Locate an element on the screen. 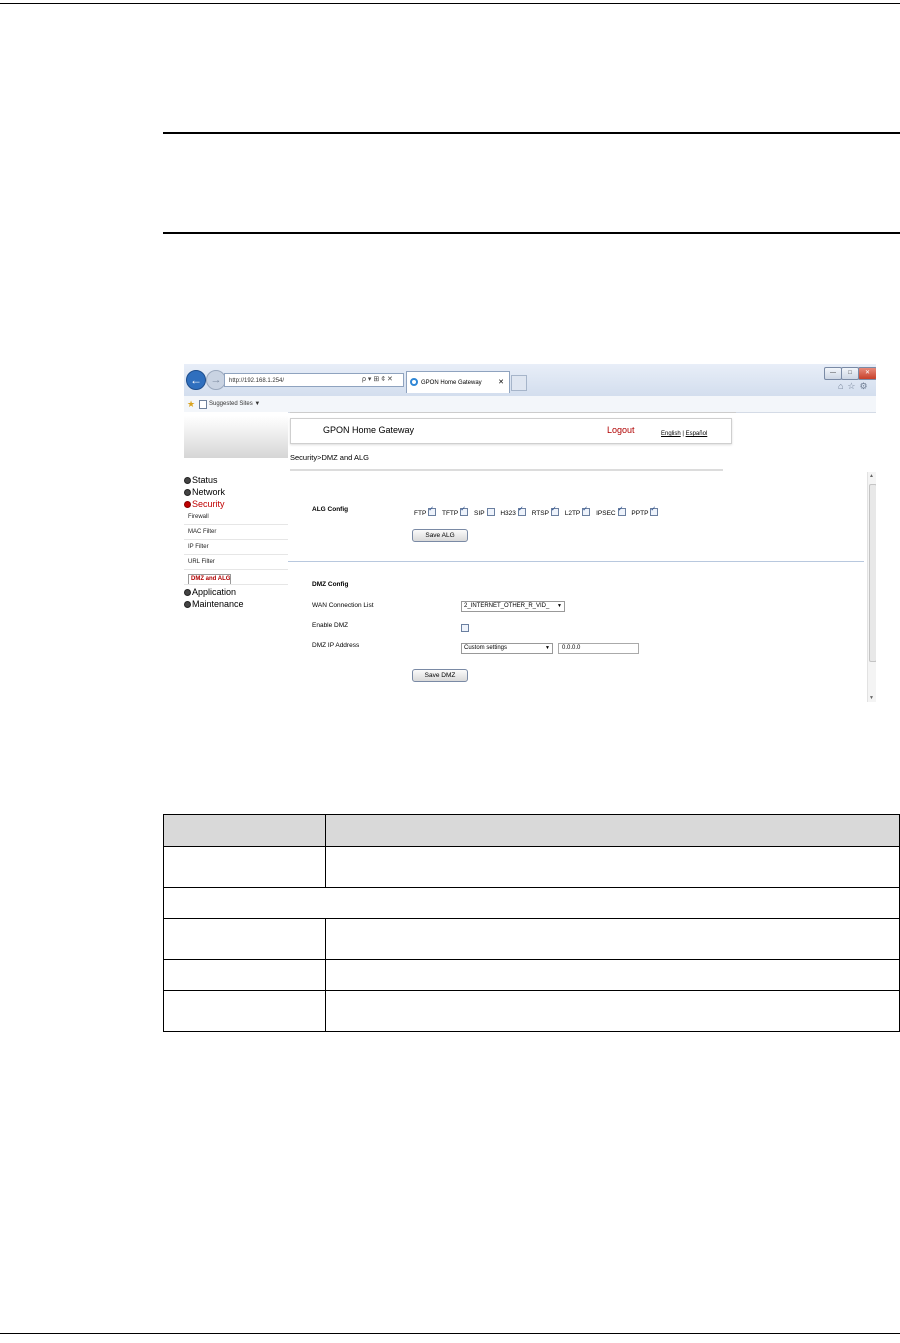 The width and height of the screenshot is (900, 1343). language-links: English | Español is located at coordinates (684, 434).